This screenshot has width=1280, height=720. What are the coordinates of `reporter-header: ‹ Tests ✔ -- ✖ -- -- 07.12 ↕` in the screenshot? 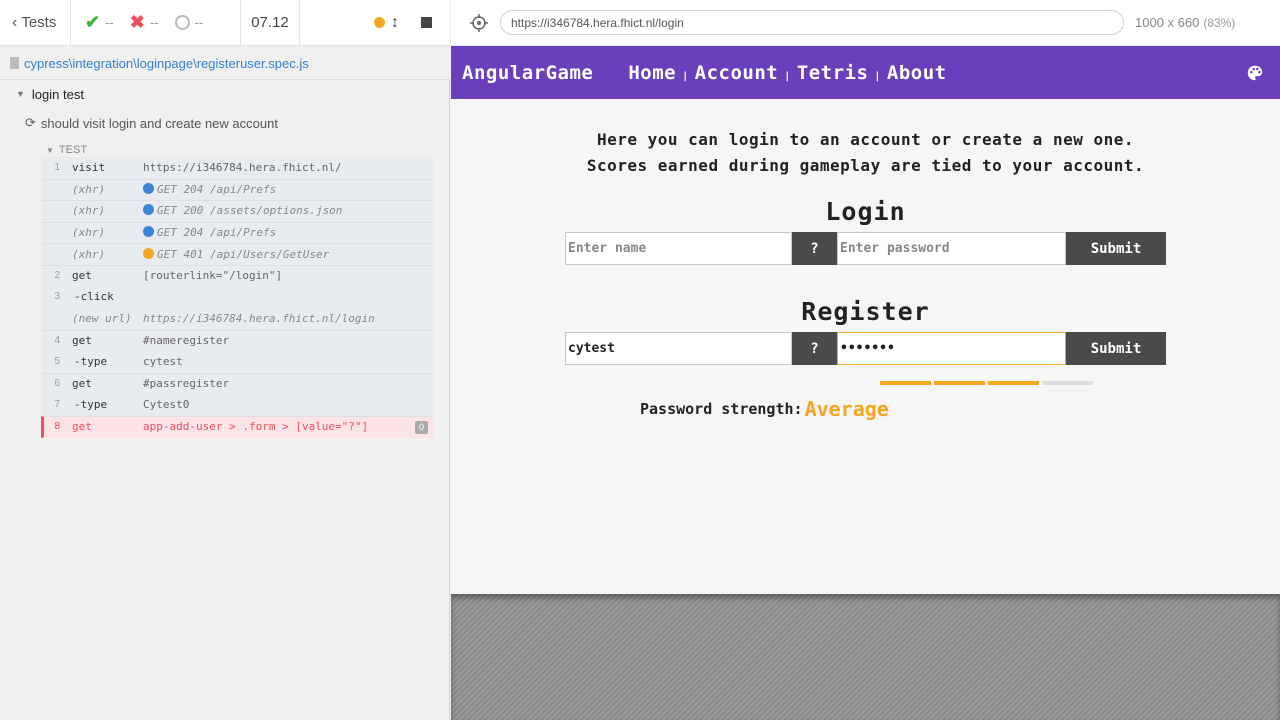 It's located at (225, 23).